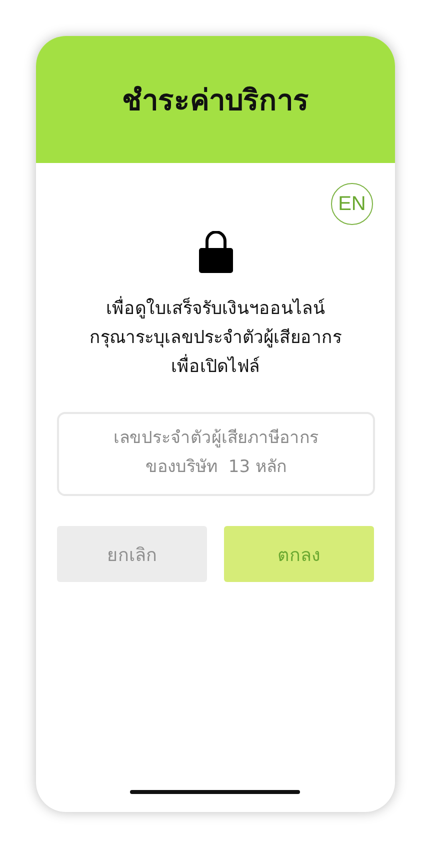 The width and height of the screenshot is (431, 850). Describe the element at coordinates (299, 554) in the screenshot. I see `confirm-button: ตกลง` at that location.